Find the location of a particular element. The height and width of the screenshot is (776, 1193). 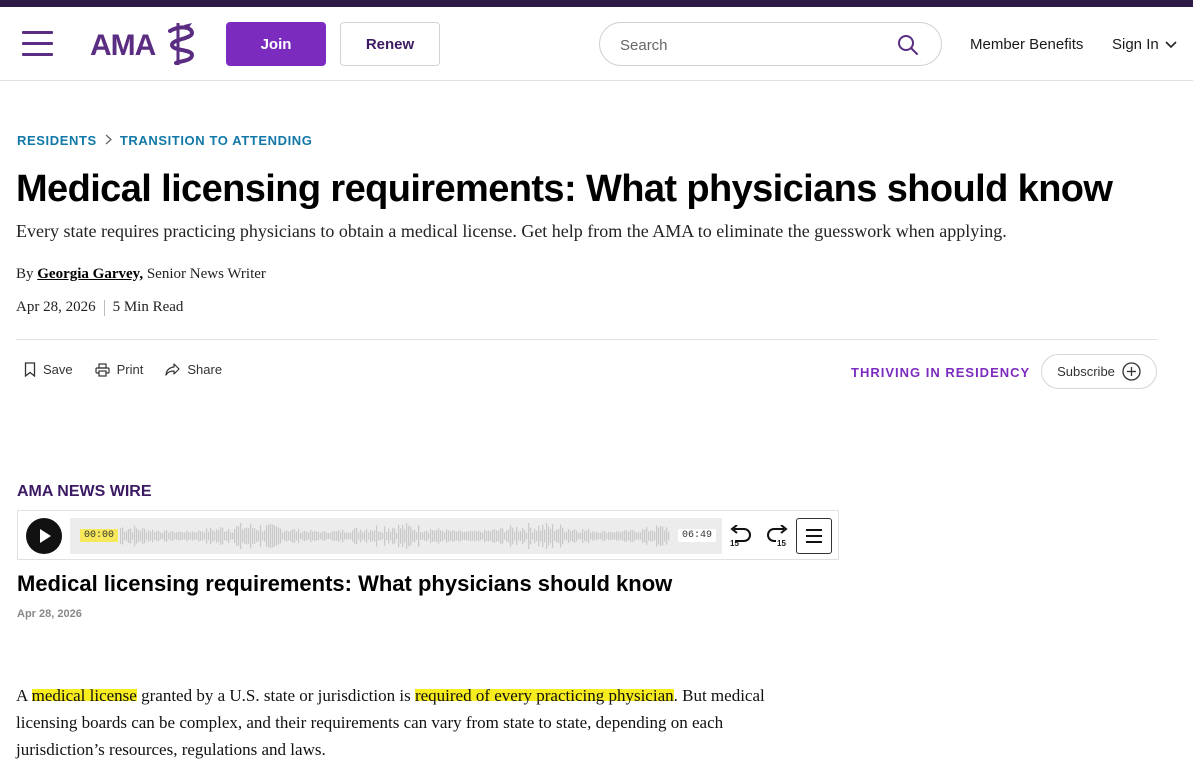

skip-back-button: 15 is located at coordinates (740, 538).